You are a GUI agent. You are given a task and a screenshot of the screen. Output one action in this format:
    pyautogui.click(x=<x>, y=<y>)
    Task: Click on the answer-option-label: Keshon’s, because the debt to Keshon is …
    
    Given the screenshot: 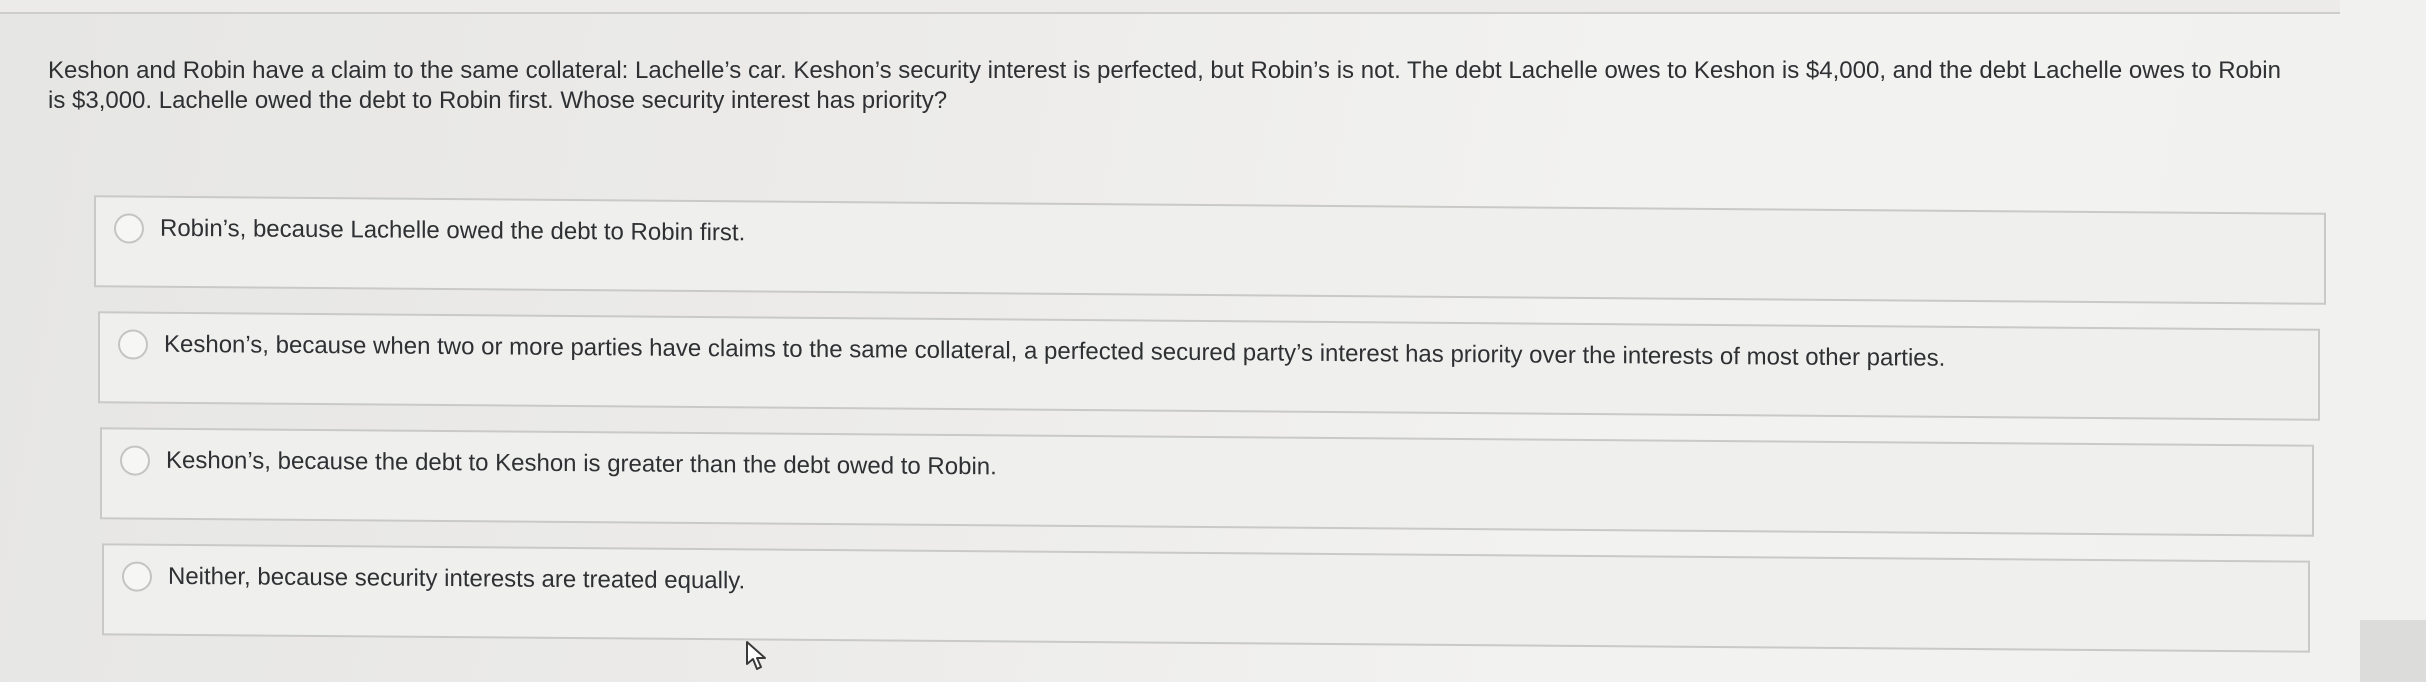 What is the action you would take?
    pyautogui.click(x=581, y=463)
    